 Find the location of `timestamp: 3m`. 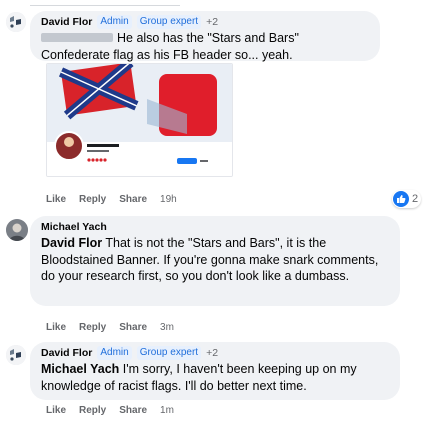

timestamp: 3m is located at coordinates (167, 327).